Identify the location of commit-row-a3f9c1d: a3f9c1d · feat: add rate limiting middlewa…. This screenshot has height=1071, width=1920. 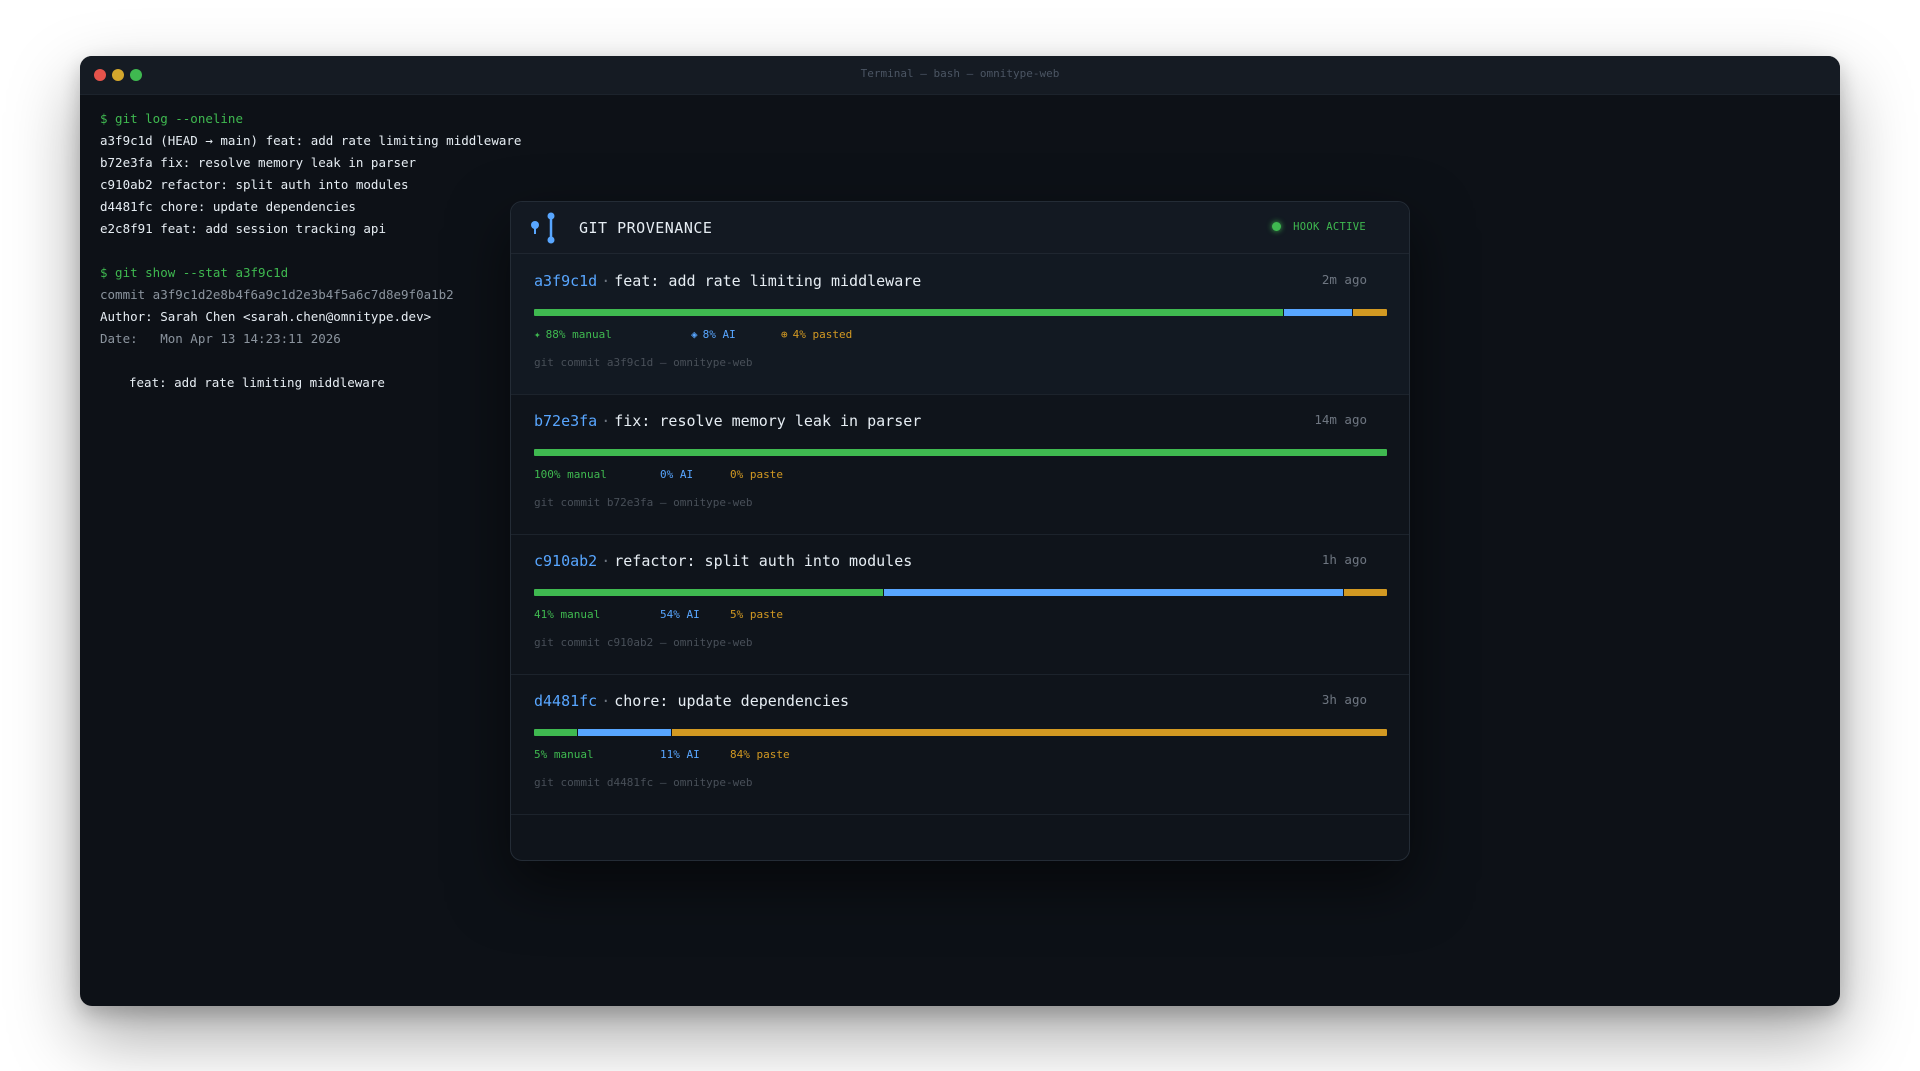
(960, 324).